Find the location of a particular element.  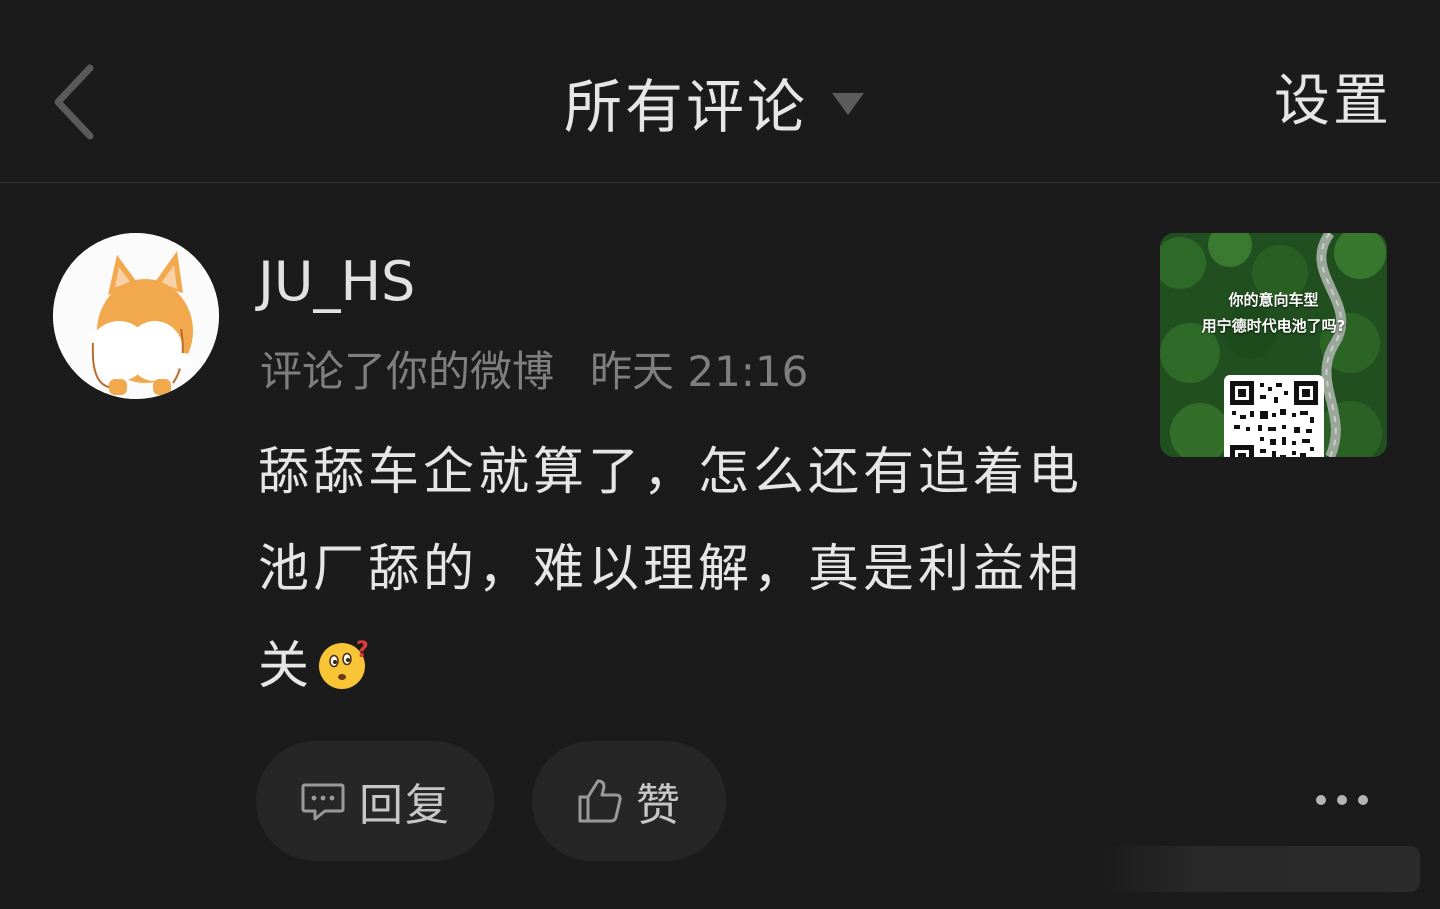

timestamp: 昨天 21:16 is located at coordinates (699, 371).